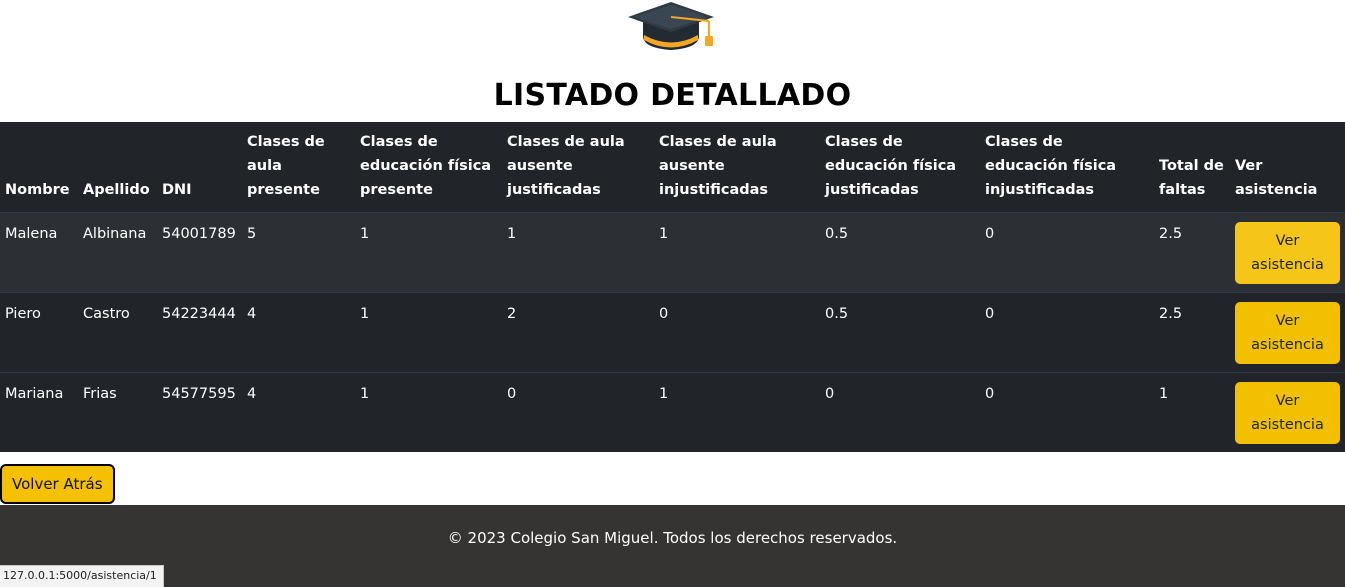 The height and width of the screenshot is (587, 1345). What do you see at coordinates (117, 167) in the screenshot?
I see `column-header-apellido: Apellido` at bounding box center [117, 167].